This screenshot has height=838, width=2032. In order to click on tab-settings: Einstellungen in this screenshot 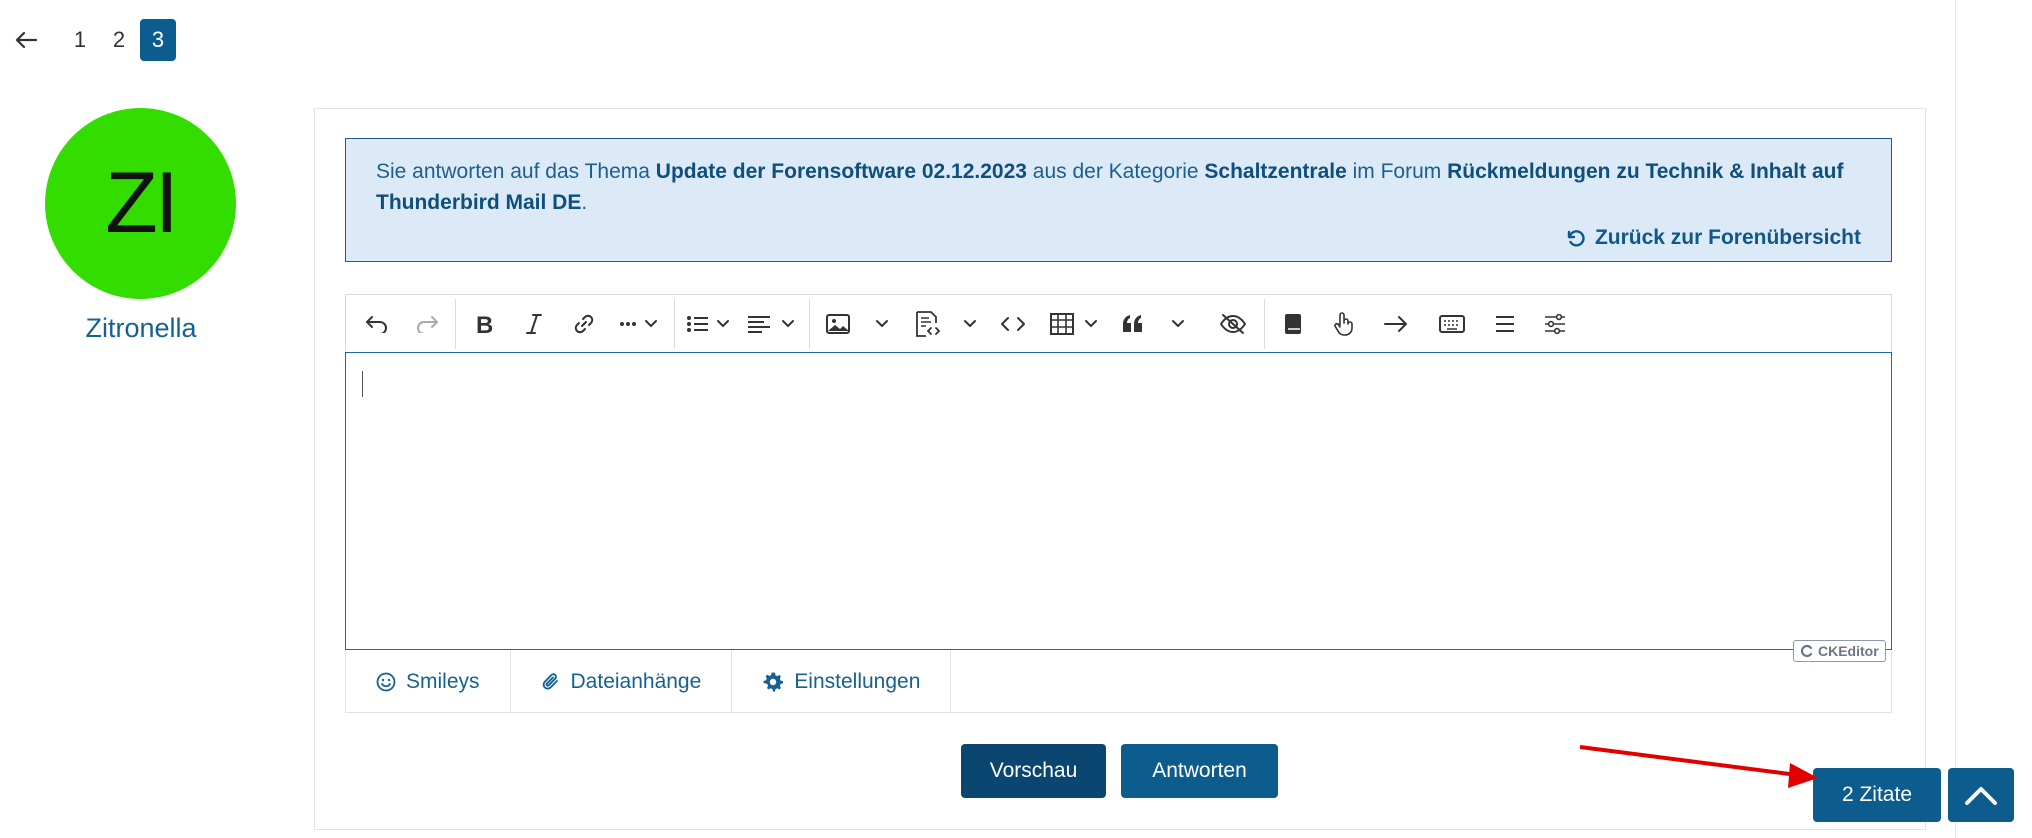, I will do `click(842, 681)`.